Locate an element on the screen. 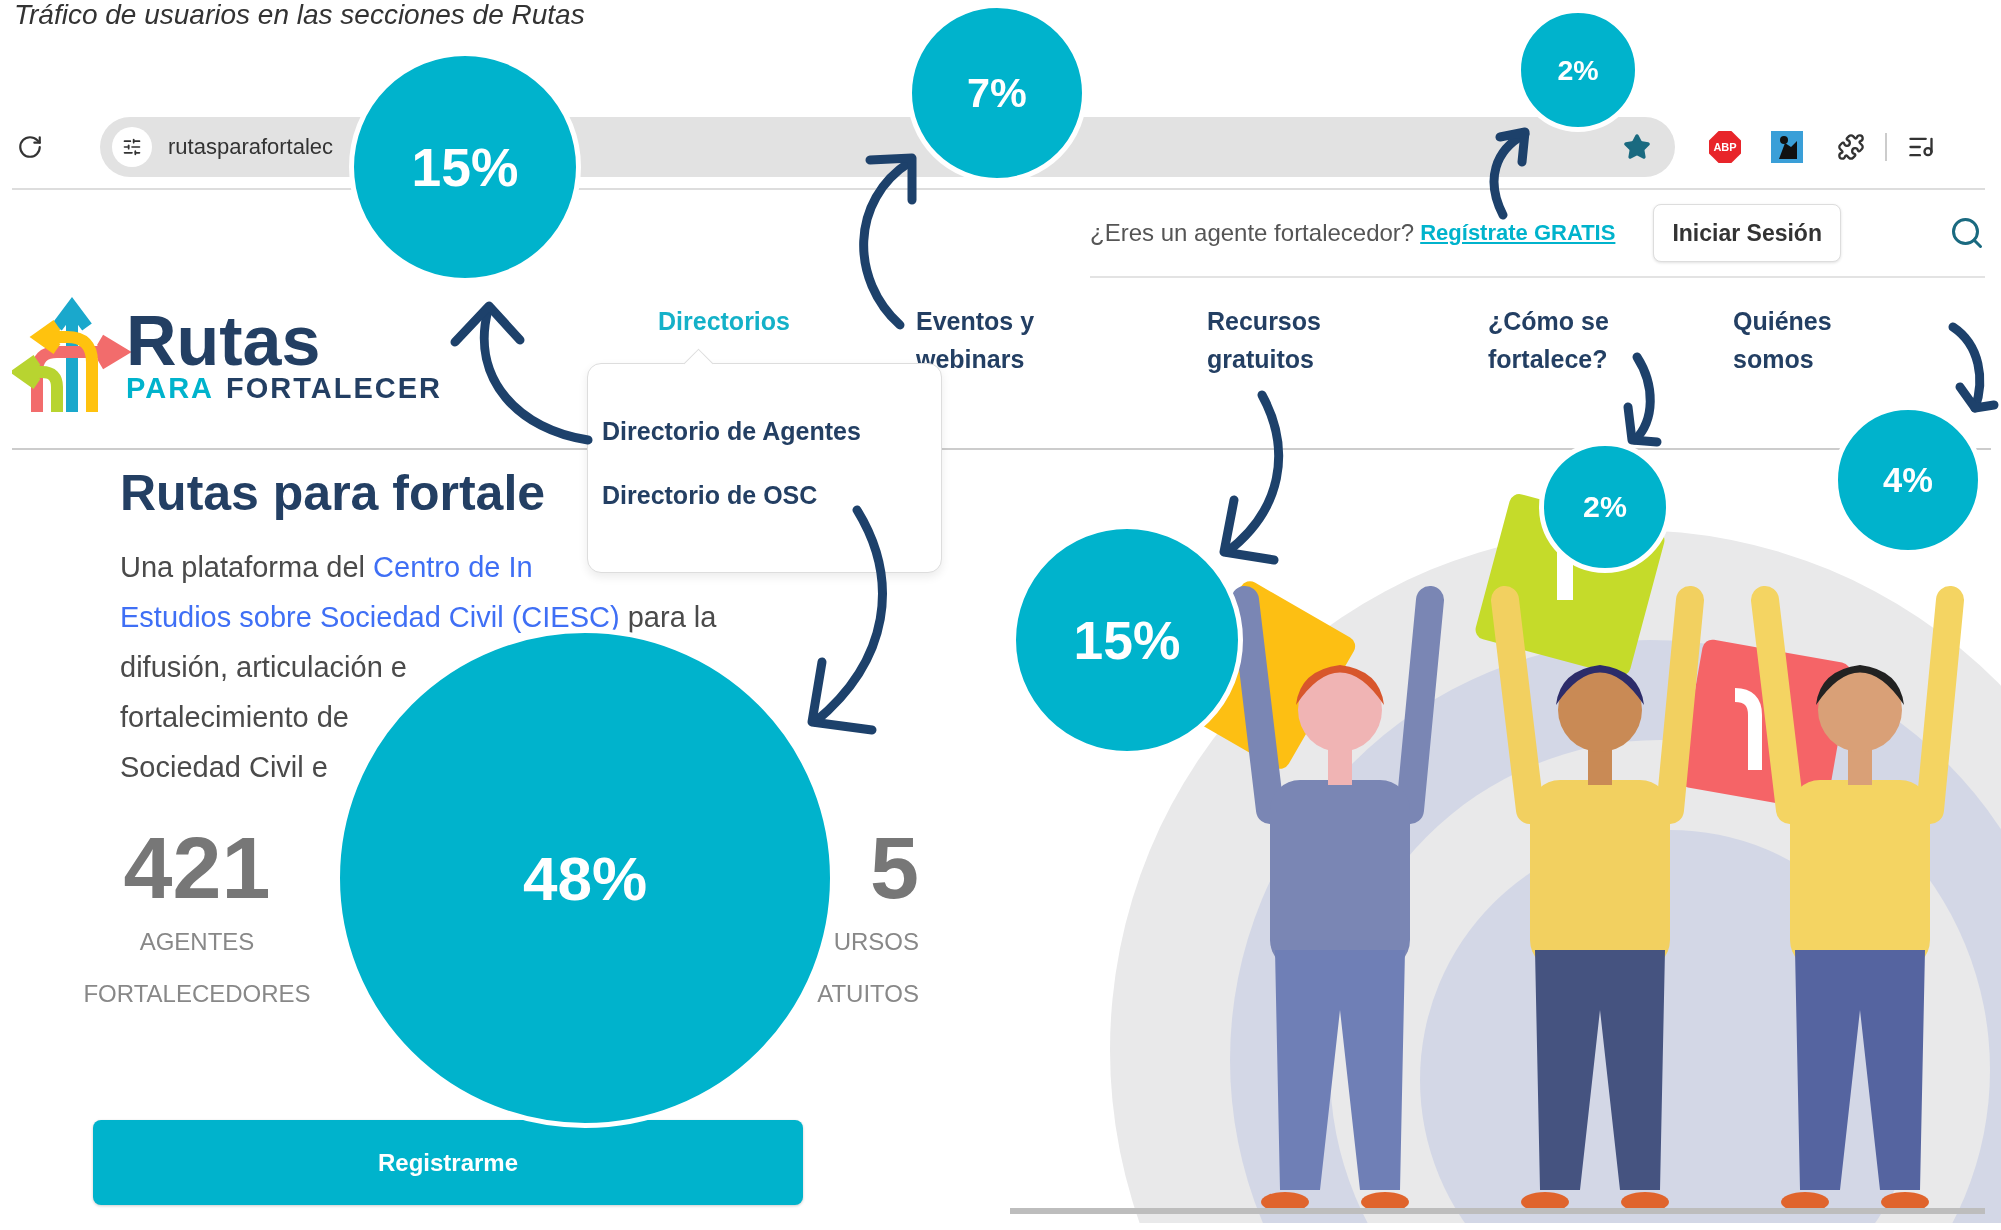 The width and height of the screenshot is (2001, 1230). dropdown-item: Directorio de OSC is located at coordinates (771, 495).